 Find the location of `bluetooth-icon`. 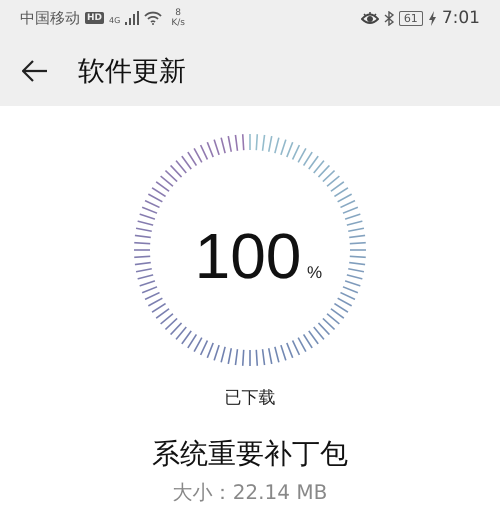

bluetooth-icon is located at coordinates (389, 18).